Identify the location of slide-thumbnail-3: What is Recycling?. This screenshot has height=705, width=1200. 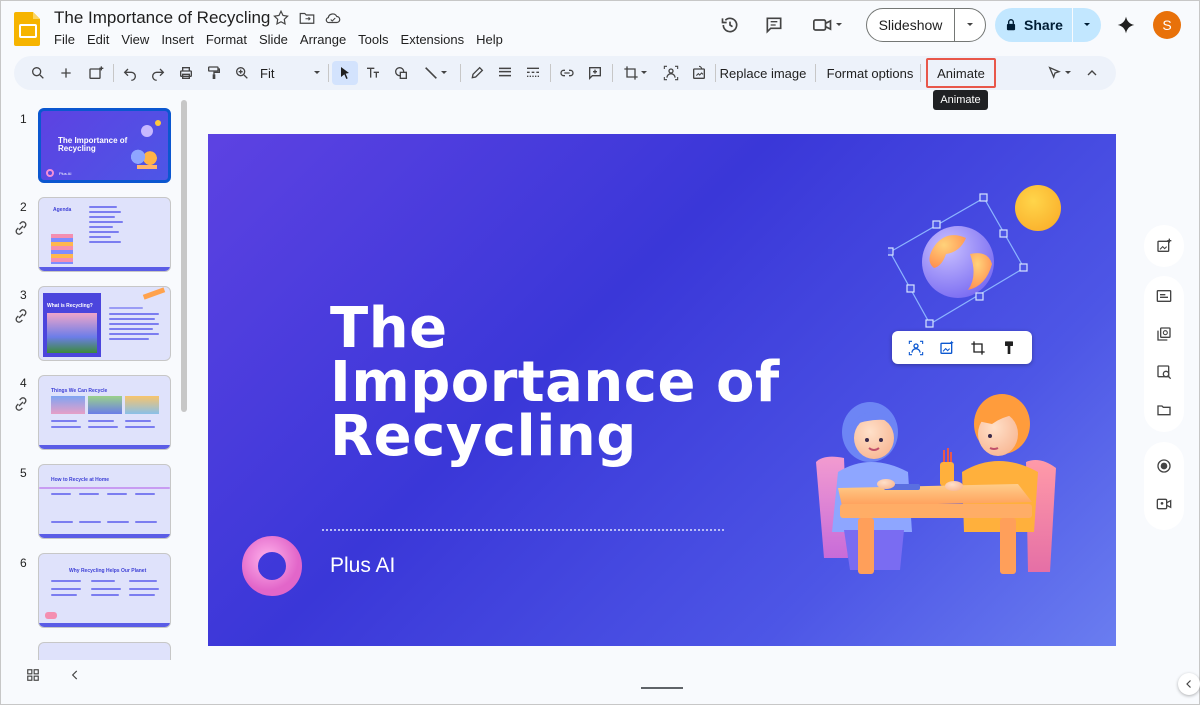
(104, 323).